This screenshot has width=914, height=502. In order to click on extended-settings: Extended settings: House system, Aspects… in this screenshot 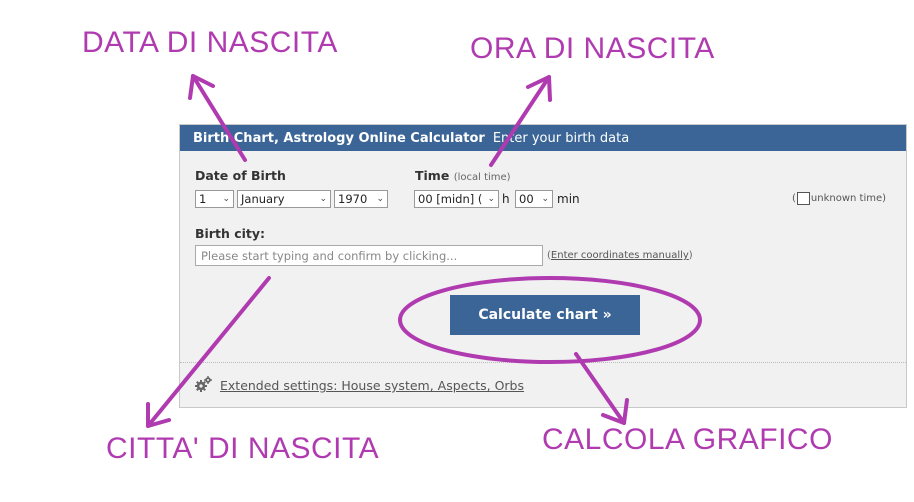, I will do `click(359, 385)`.